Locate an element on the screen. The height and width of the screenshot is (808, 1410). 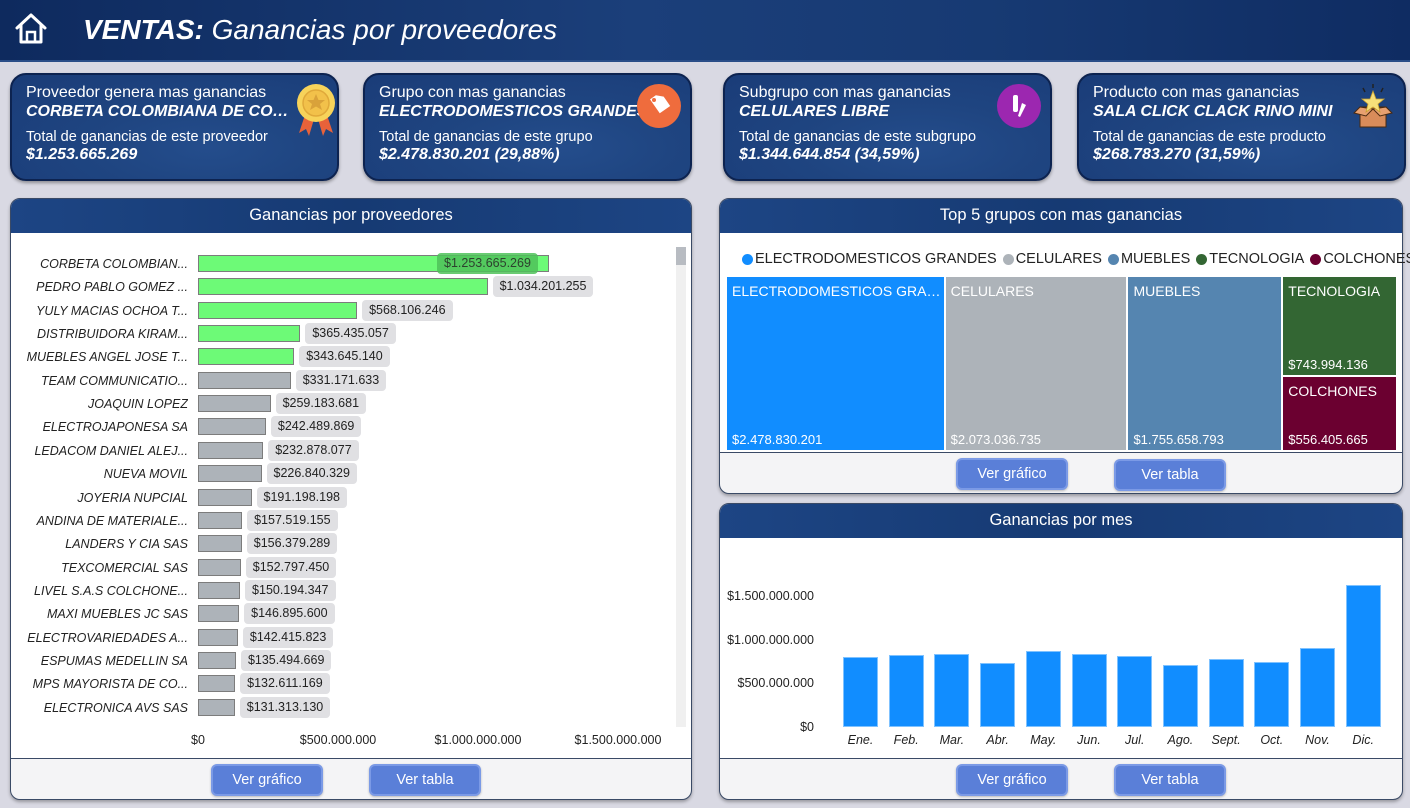
bar-row: JOAQUIN LOPEZ $259.183.681 is located at coordinates (350, 404).